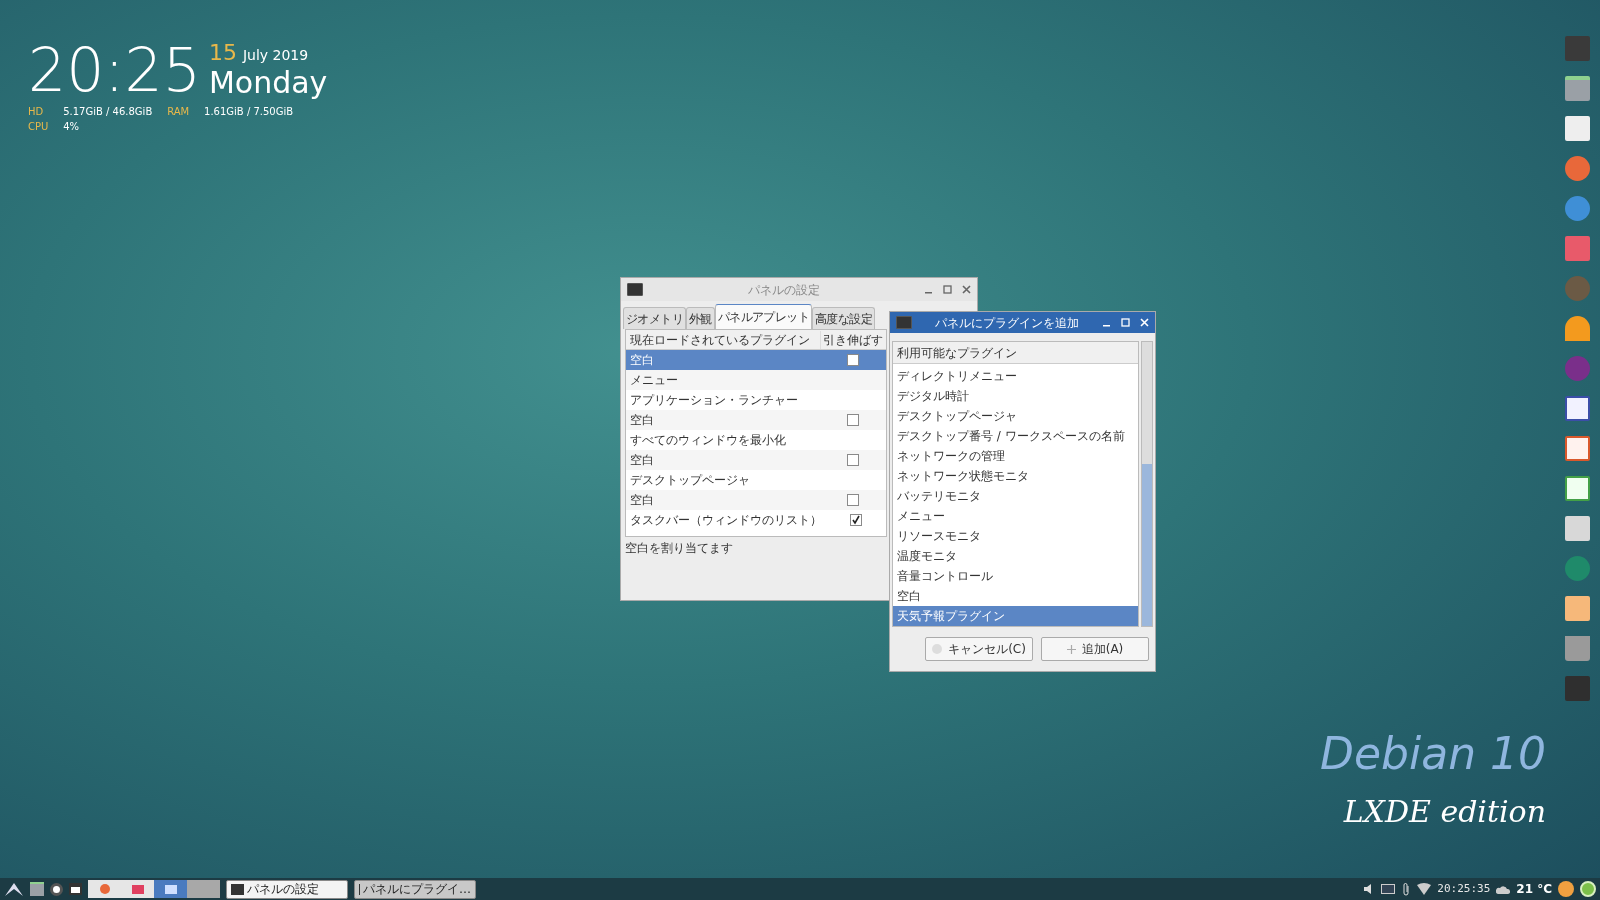 This screenshot has height=900, width=1600. What do you see at coordinates (714, 400) in the screenshot?
I see `plugin-name: アプリケーション・ランチャー` at bounding box center [714, 400].